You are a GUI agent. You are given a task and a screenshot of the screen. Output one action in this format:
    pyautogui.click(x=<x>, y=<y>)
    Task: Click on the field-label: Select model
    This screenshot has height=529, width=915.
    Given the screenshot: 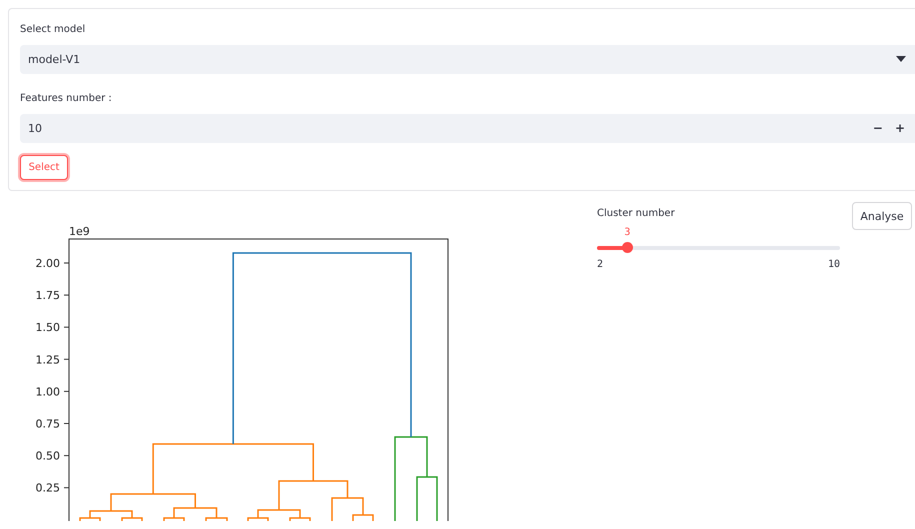 What is the action you would take?
    pyautogui.click(x=53, y=30)
    